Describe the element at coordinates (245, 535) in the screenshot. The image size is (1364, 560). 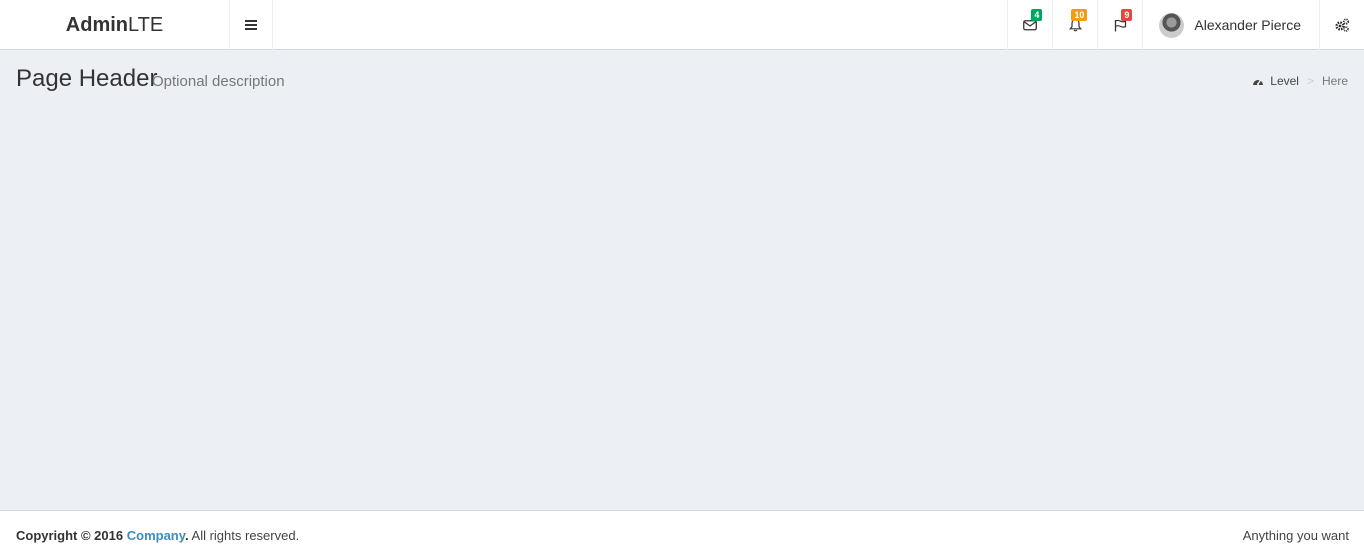
I see `copyright-suffix: All rights reserved.` at that location.